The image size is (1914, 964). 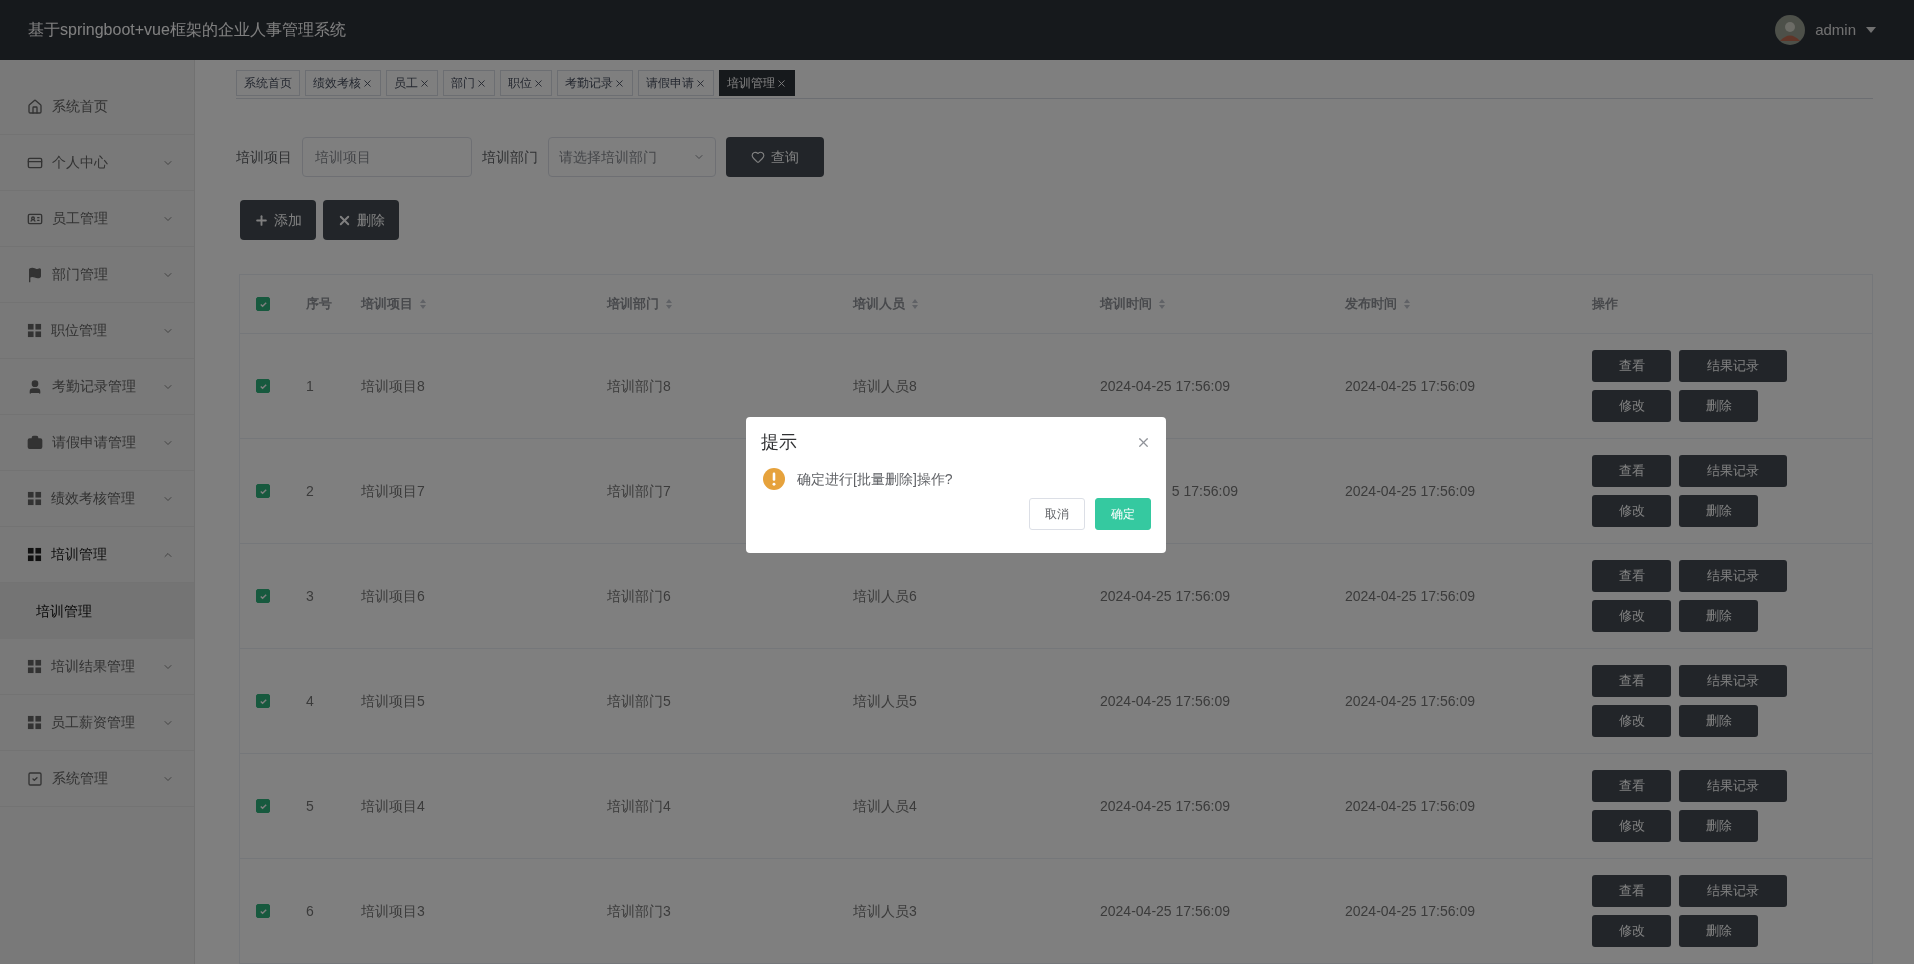 What do you see at coordinates (278, 220) in the screenshot?
I see `add-button: 添加` at bounding box center [278, 220].